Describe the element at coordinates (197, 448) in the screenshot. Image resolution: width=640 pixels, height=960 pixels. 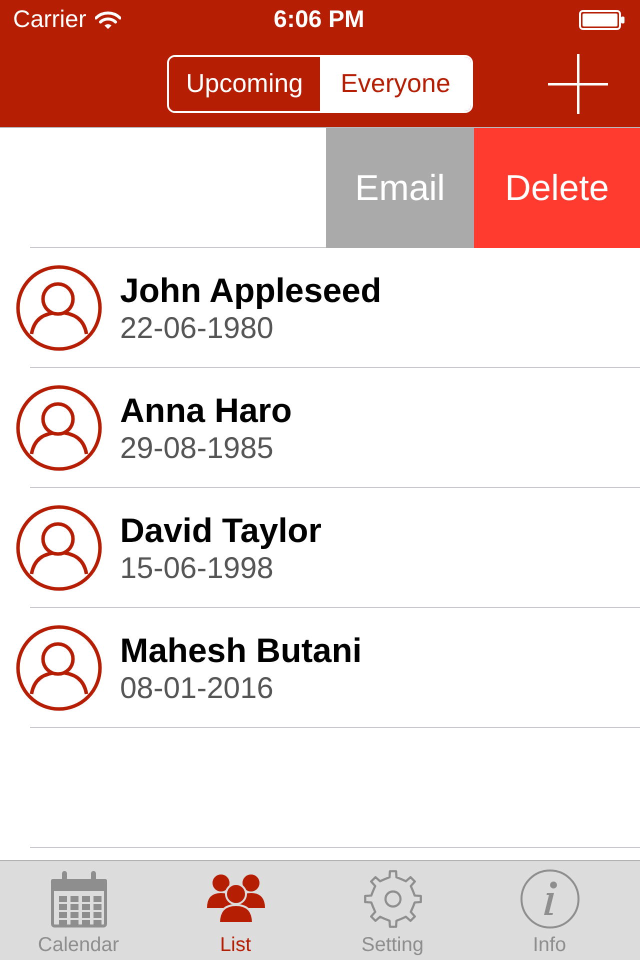
I see `birth-date: 29-08-1985` at that location.